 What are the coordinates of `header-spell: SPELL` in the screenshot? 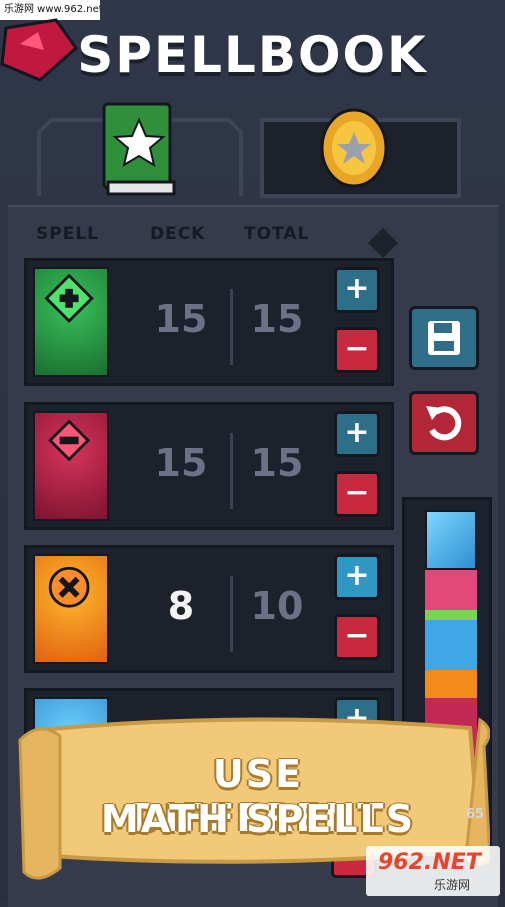 It's located at (67, 234).